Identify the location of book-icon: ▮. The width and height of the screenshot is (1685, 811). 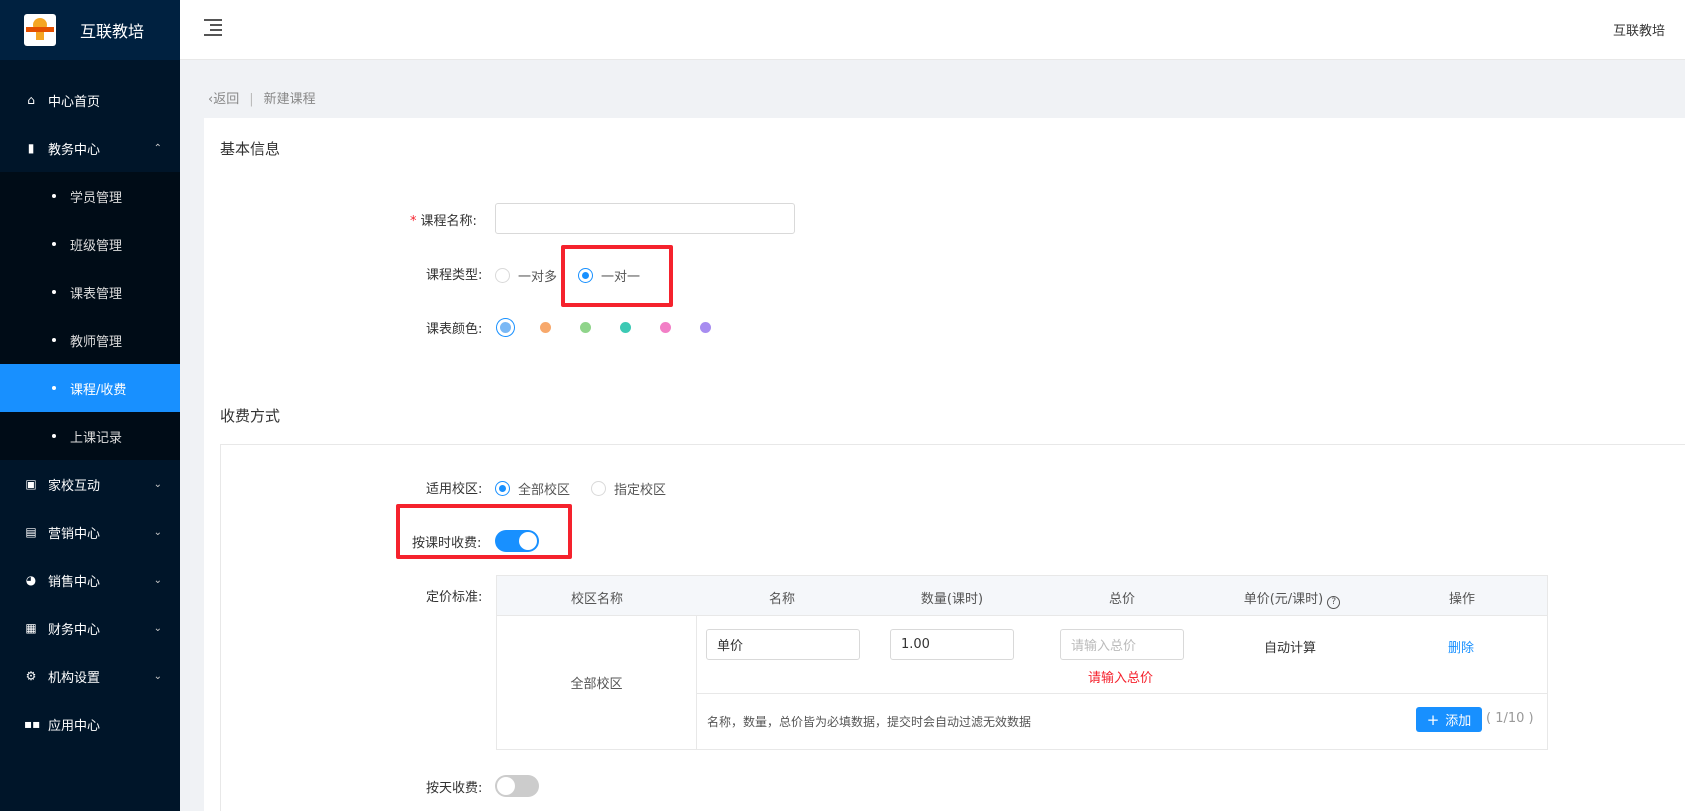
(31, 148).